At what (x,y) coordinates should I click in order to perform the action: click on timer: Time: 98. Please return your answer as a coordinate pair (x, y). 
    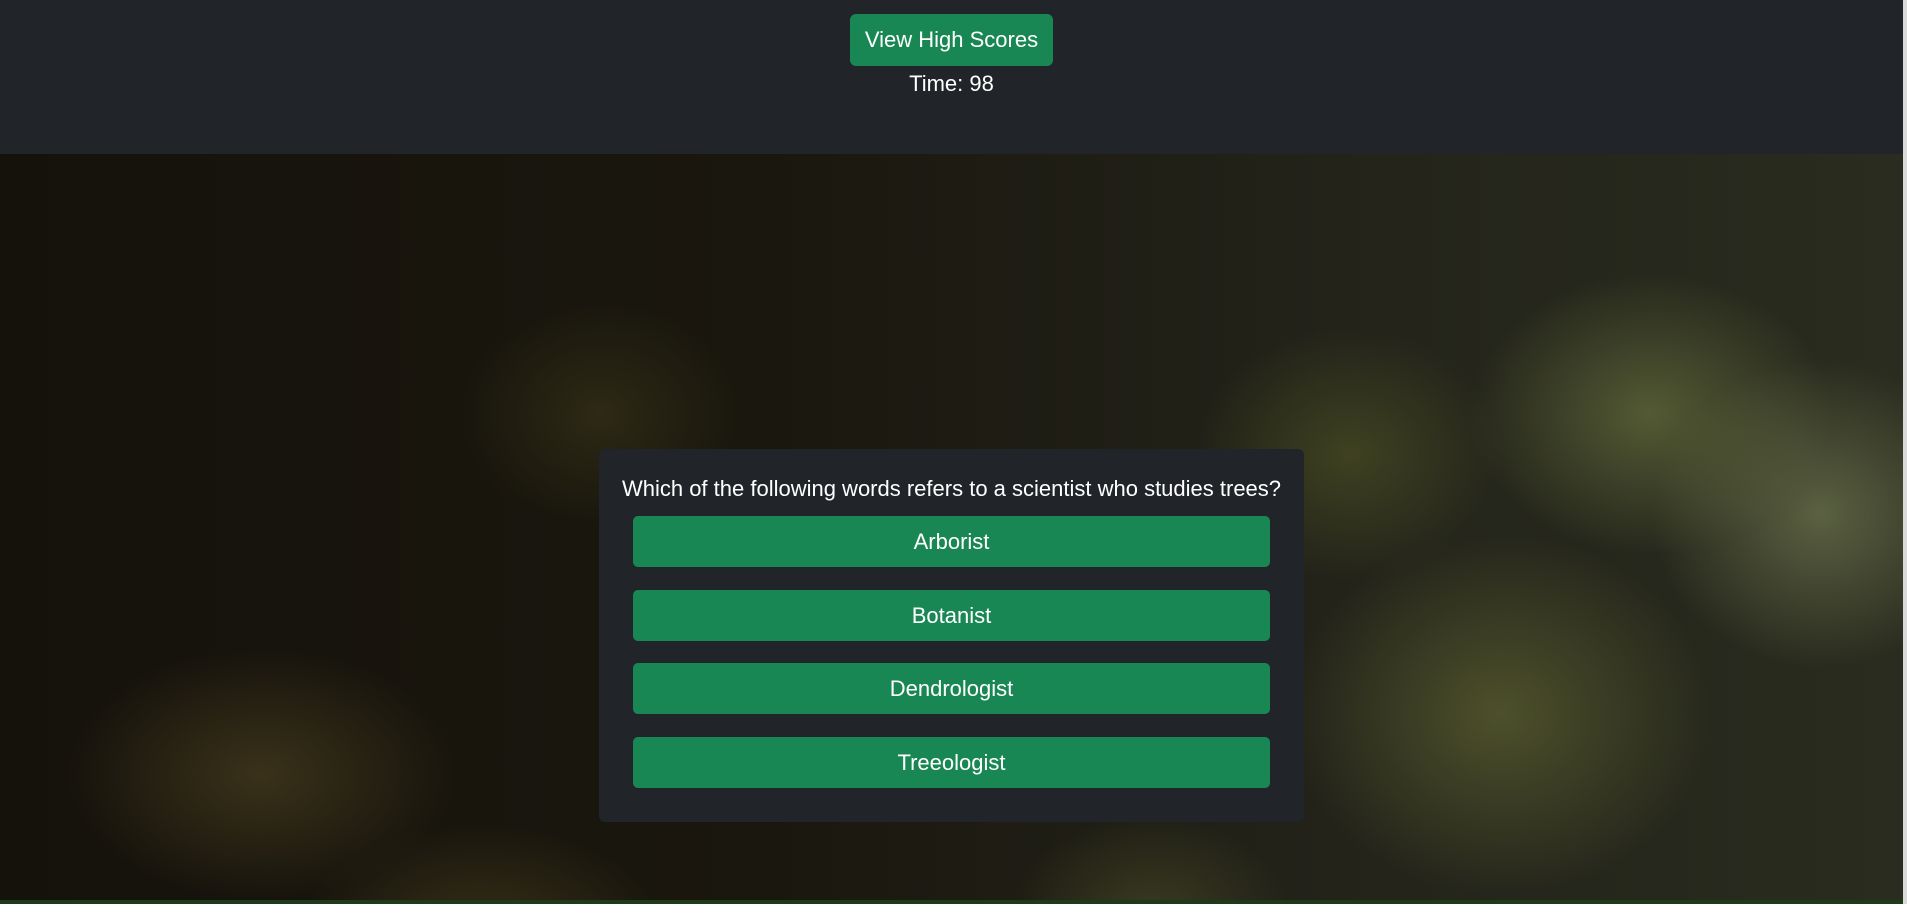
    Looking at the image, I should click on (951, 84).